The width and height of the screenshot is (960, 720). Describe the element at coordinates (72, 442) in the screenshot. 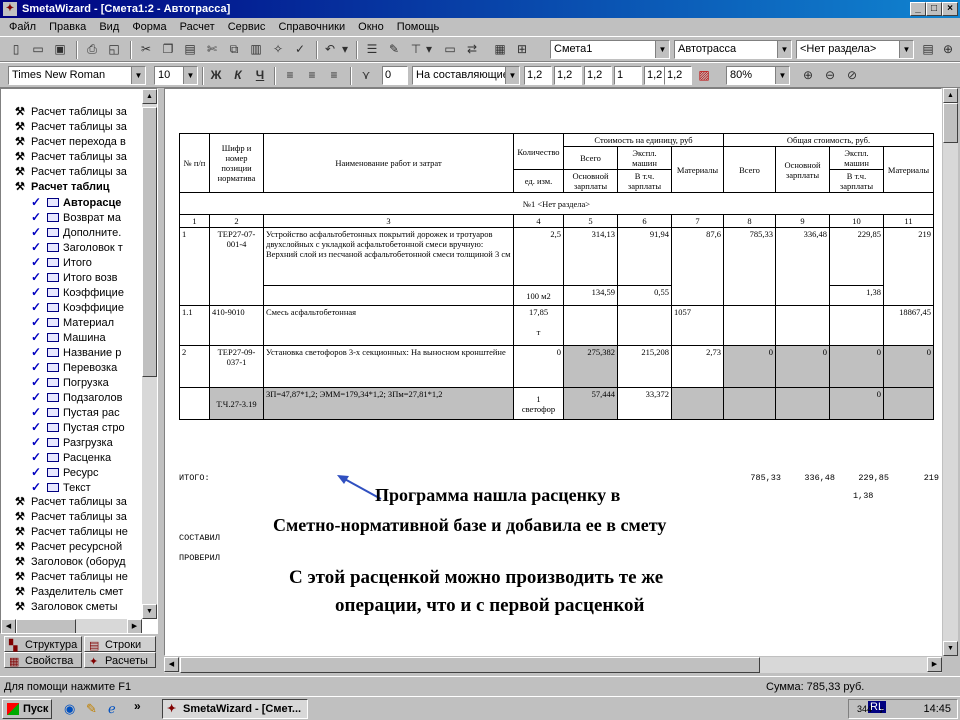

I see `tree-item: ✓ Разгрузка` at that location.